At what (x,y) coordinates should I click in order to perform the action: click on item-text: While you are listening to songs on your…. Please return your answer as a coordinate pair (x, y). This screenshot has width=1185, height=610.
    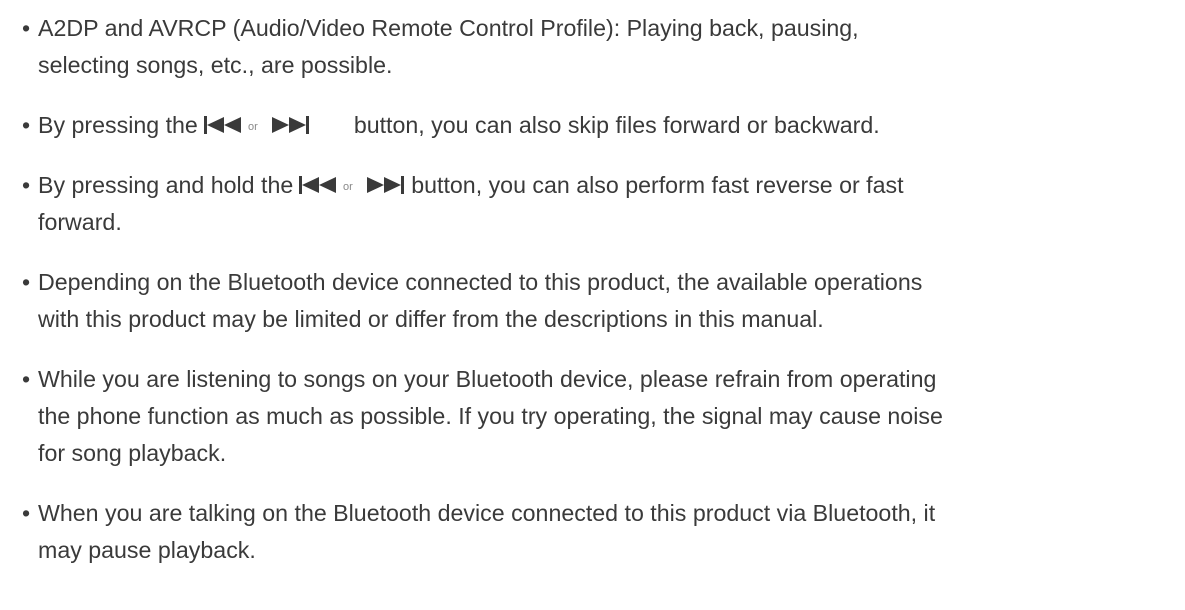
    Looking at the image, I should click on (487, 379).